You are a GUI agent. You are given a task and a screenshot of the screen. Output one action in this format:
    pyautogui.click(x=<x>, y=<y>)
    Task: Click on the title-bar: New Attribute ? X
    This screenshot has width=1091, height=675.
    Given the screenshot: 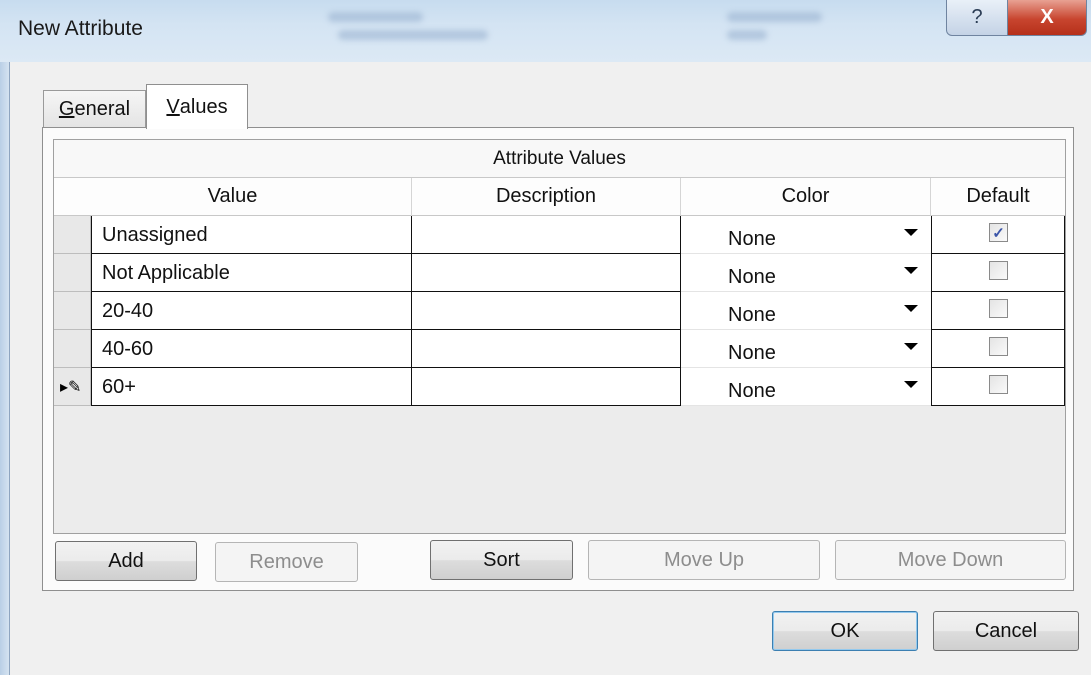 What is the action you would take?
    pyautogui.click(x=545, y=31)
    